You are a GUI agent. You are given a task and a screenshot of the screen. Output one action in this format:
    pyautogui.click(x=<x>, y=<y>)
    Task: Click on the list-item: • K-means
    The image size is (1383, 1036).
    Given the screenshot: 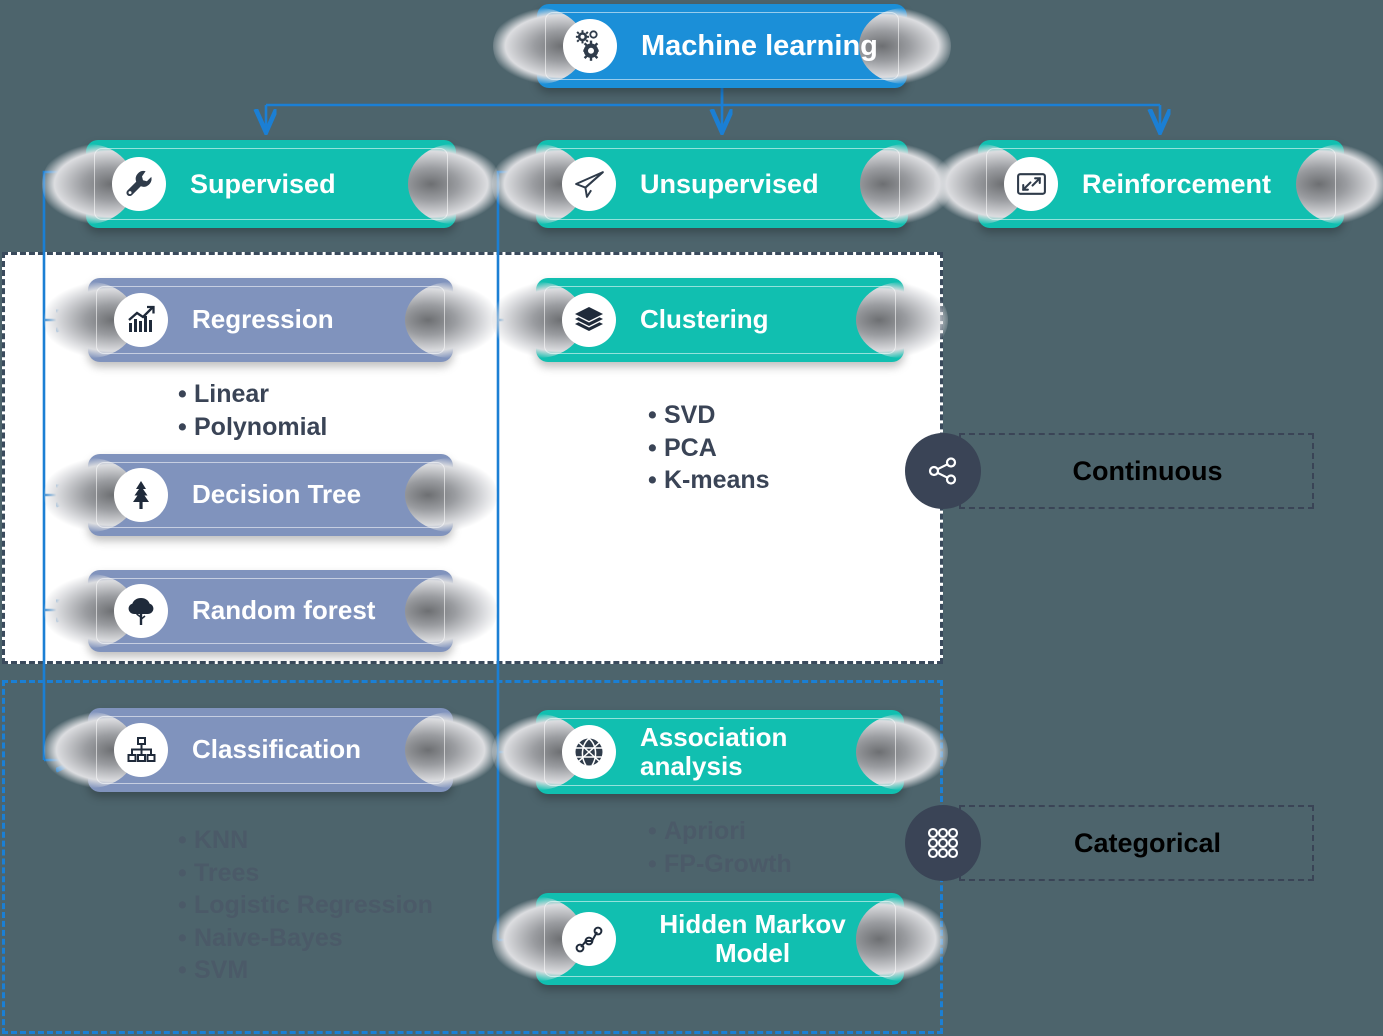 What is the action you would take?
    pyautogui.click(x=709, y=480)
    